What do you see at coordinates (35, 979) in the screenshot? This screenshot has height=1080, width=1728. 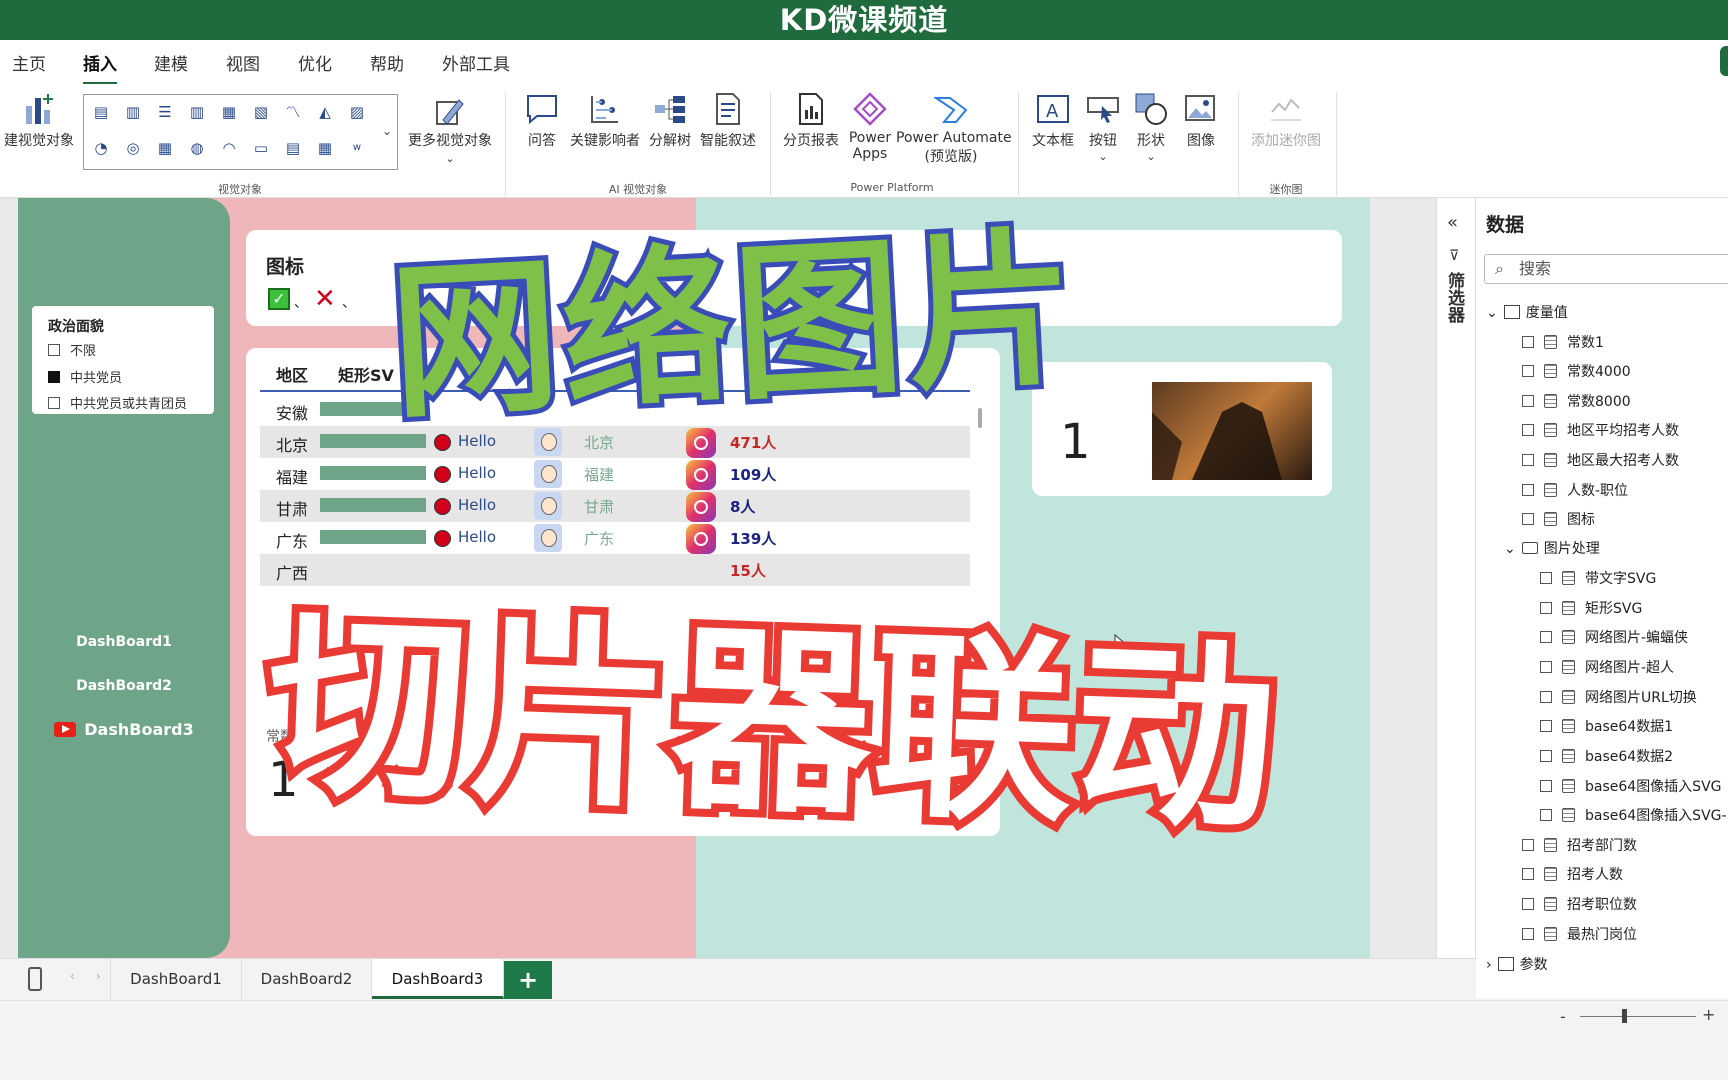 I see `mobile-layout-icon` at bounding box center [35, 979].